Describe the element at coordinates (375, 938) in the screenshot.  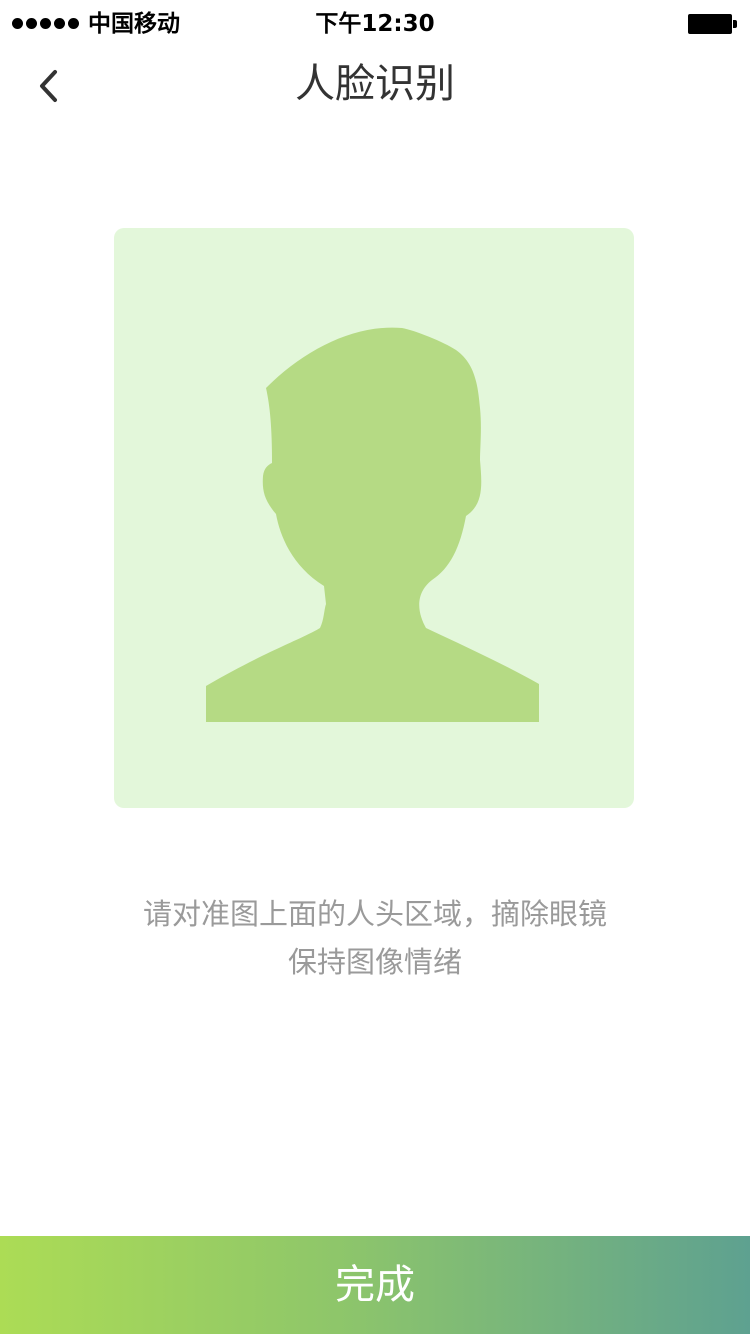
I see `instructions: 请对准图上面的人头区域，摘除眼镜 保持图像情绪` at that location.